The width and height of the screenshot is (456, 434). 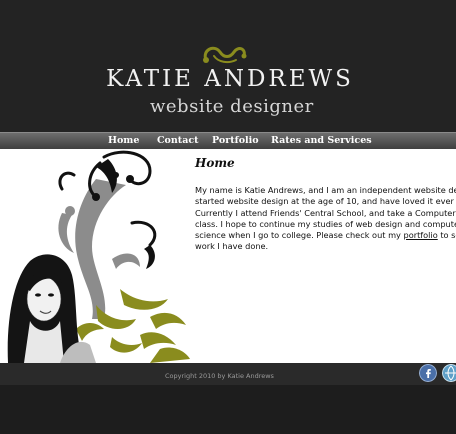 What do you see at coordinates (219, 376) in the screenshot?
I see `copyright-text: Copyright 2010 by Katie Andrews` at bounding box center [219, 376].